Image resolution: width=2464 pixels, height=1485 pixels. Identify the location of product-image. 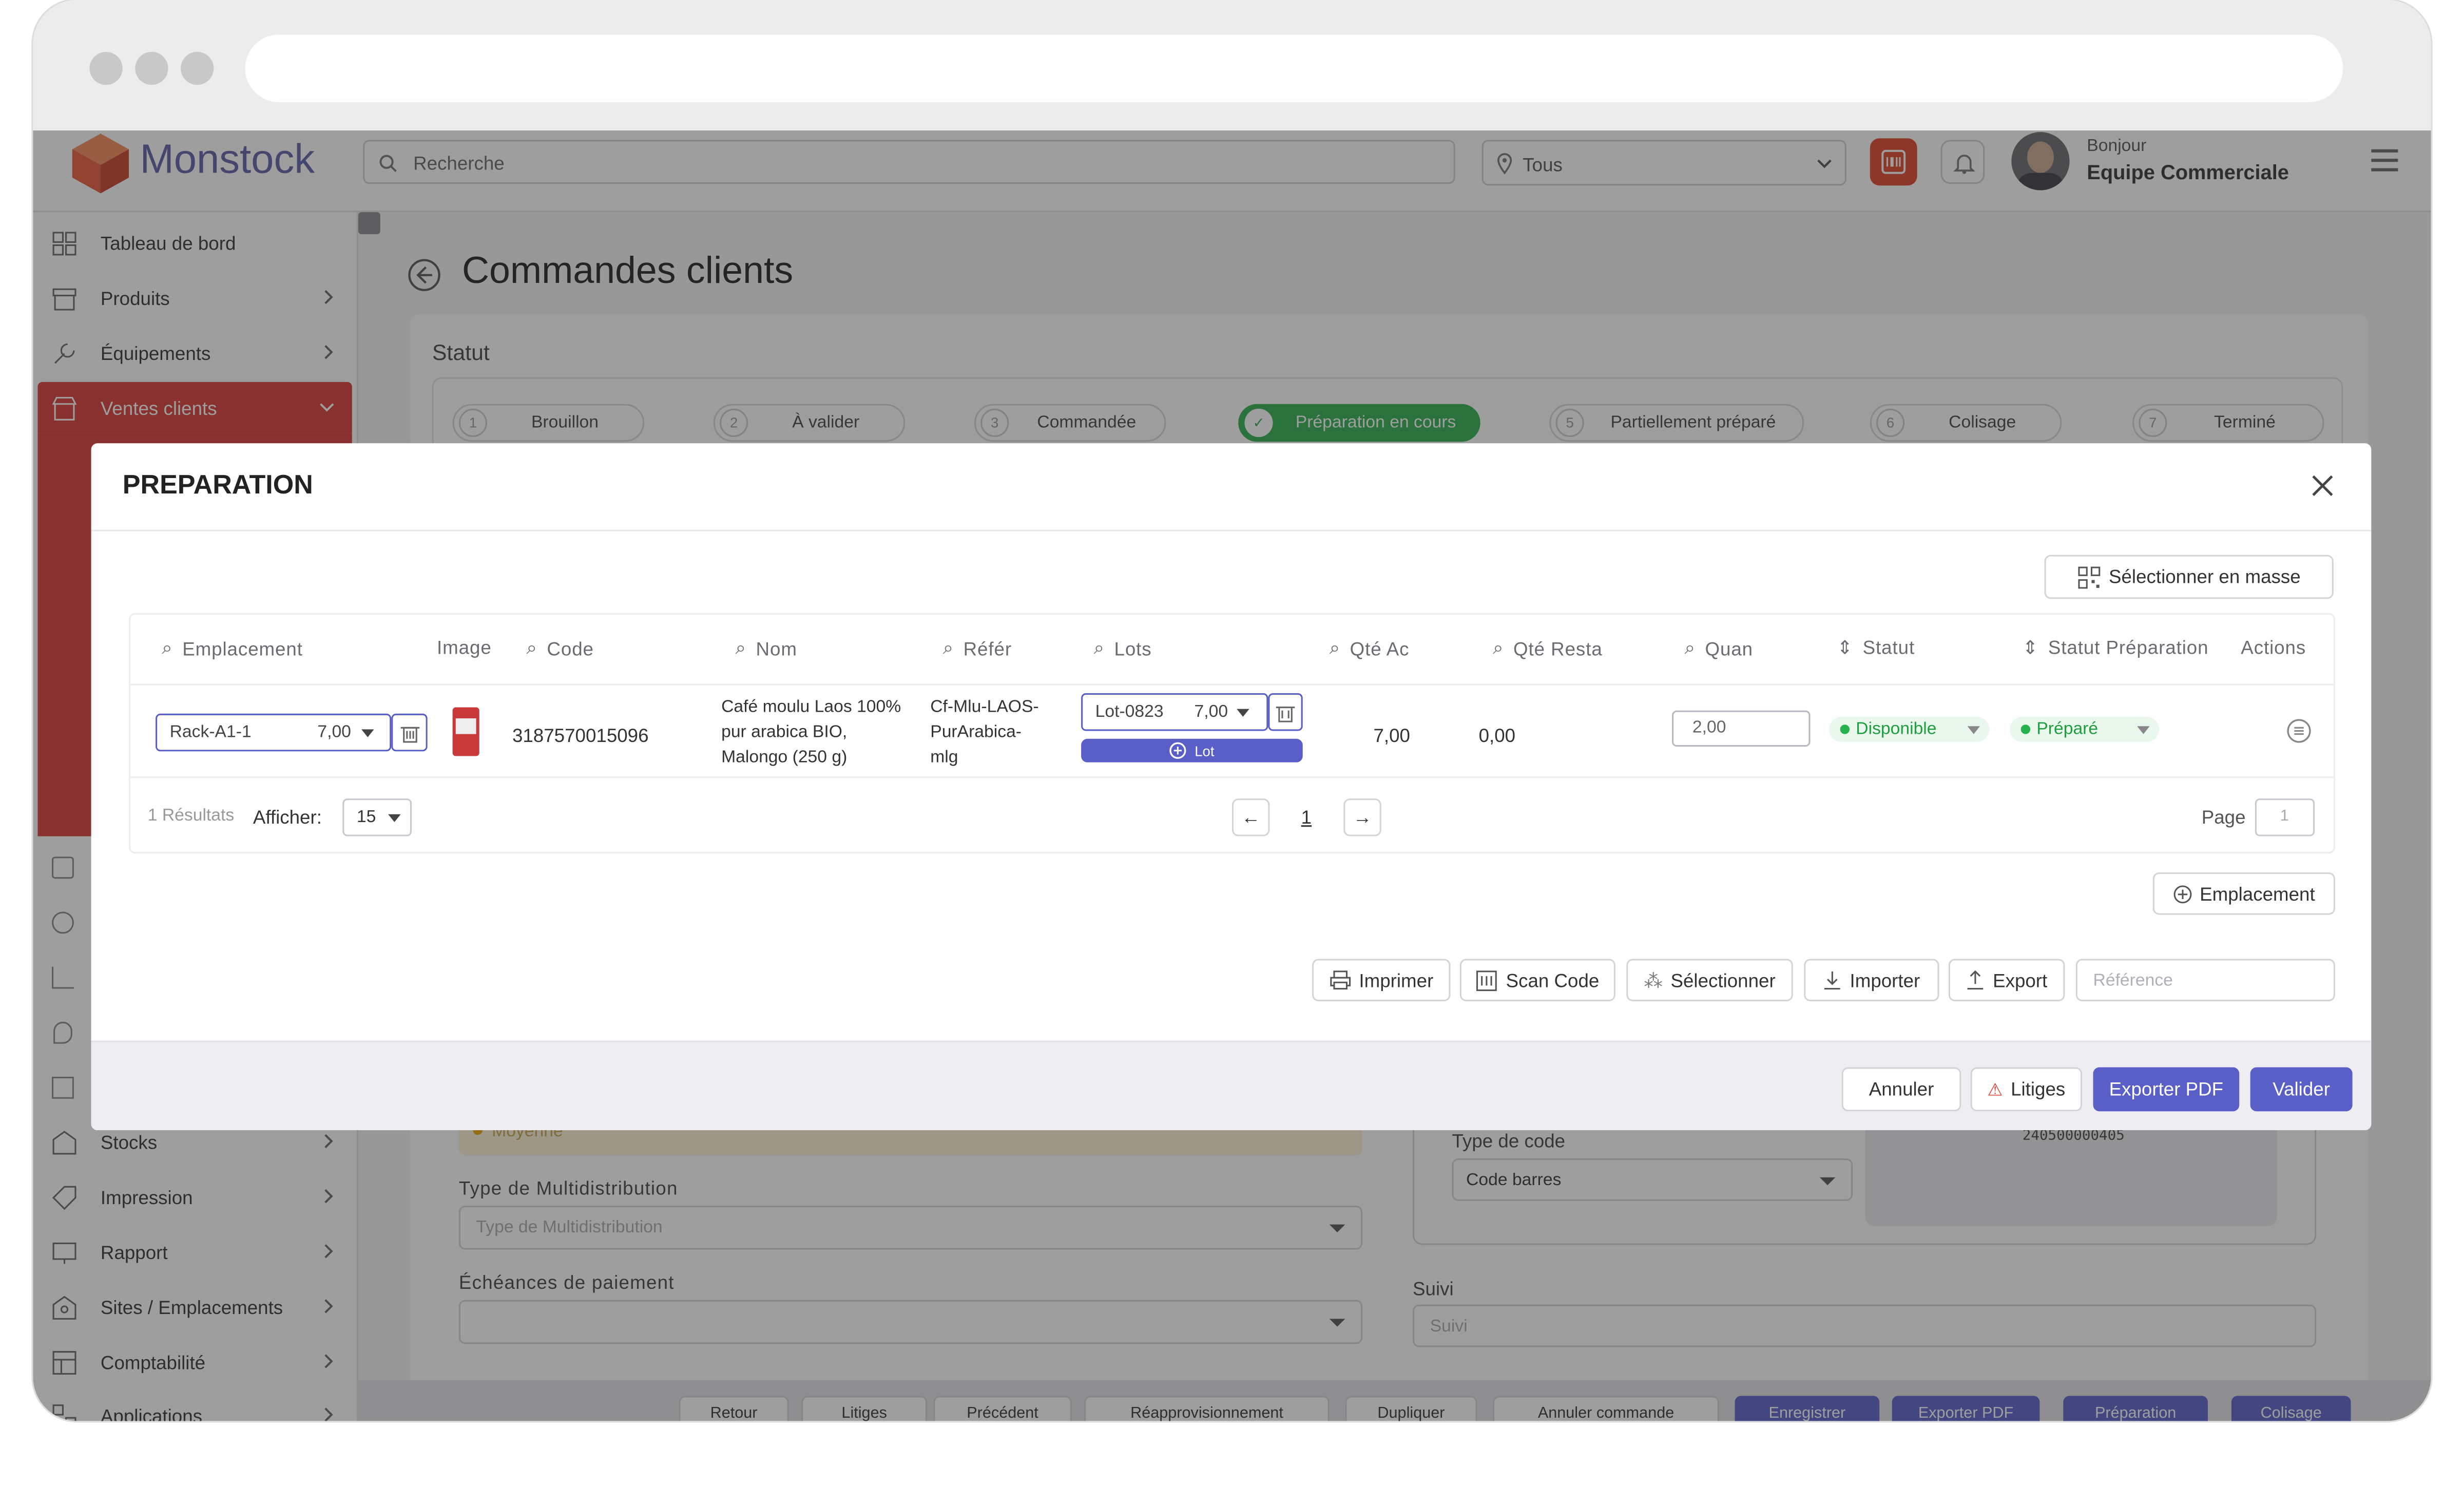
(465, 731).